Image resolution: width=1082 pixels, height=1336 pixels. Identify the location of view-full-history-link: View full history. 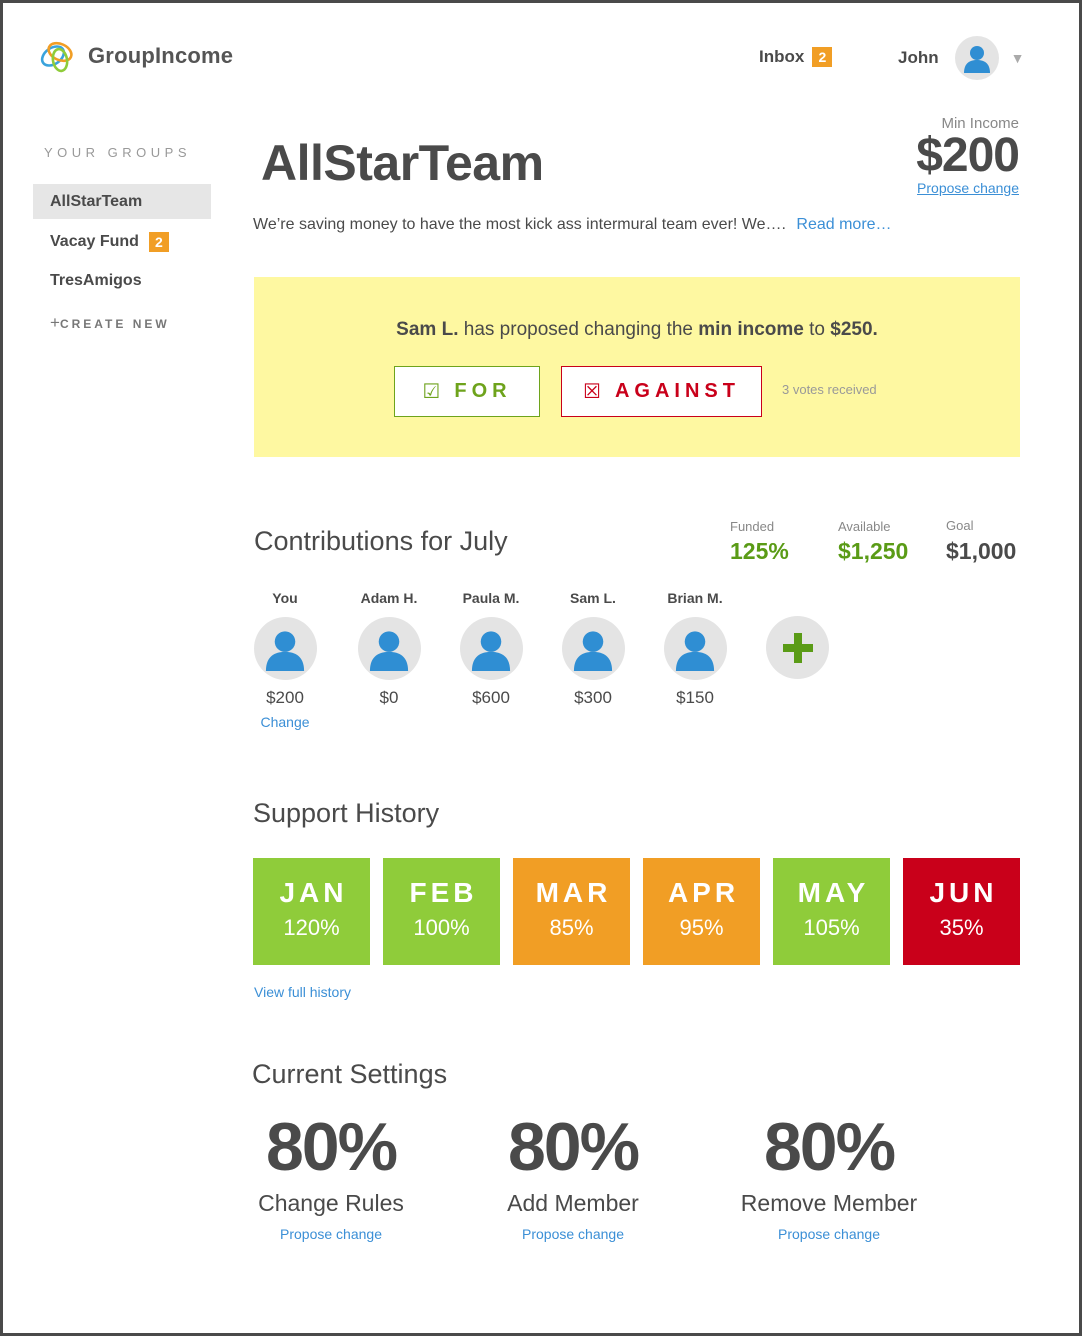
(302, 992).